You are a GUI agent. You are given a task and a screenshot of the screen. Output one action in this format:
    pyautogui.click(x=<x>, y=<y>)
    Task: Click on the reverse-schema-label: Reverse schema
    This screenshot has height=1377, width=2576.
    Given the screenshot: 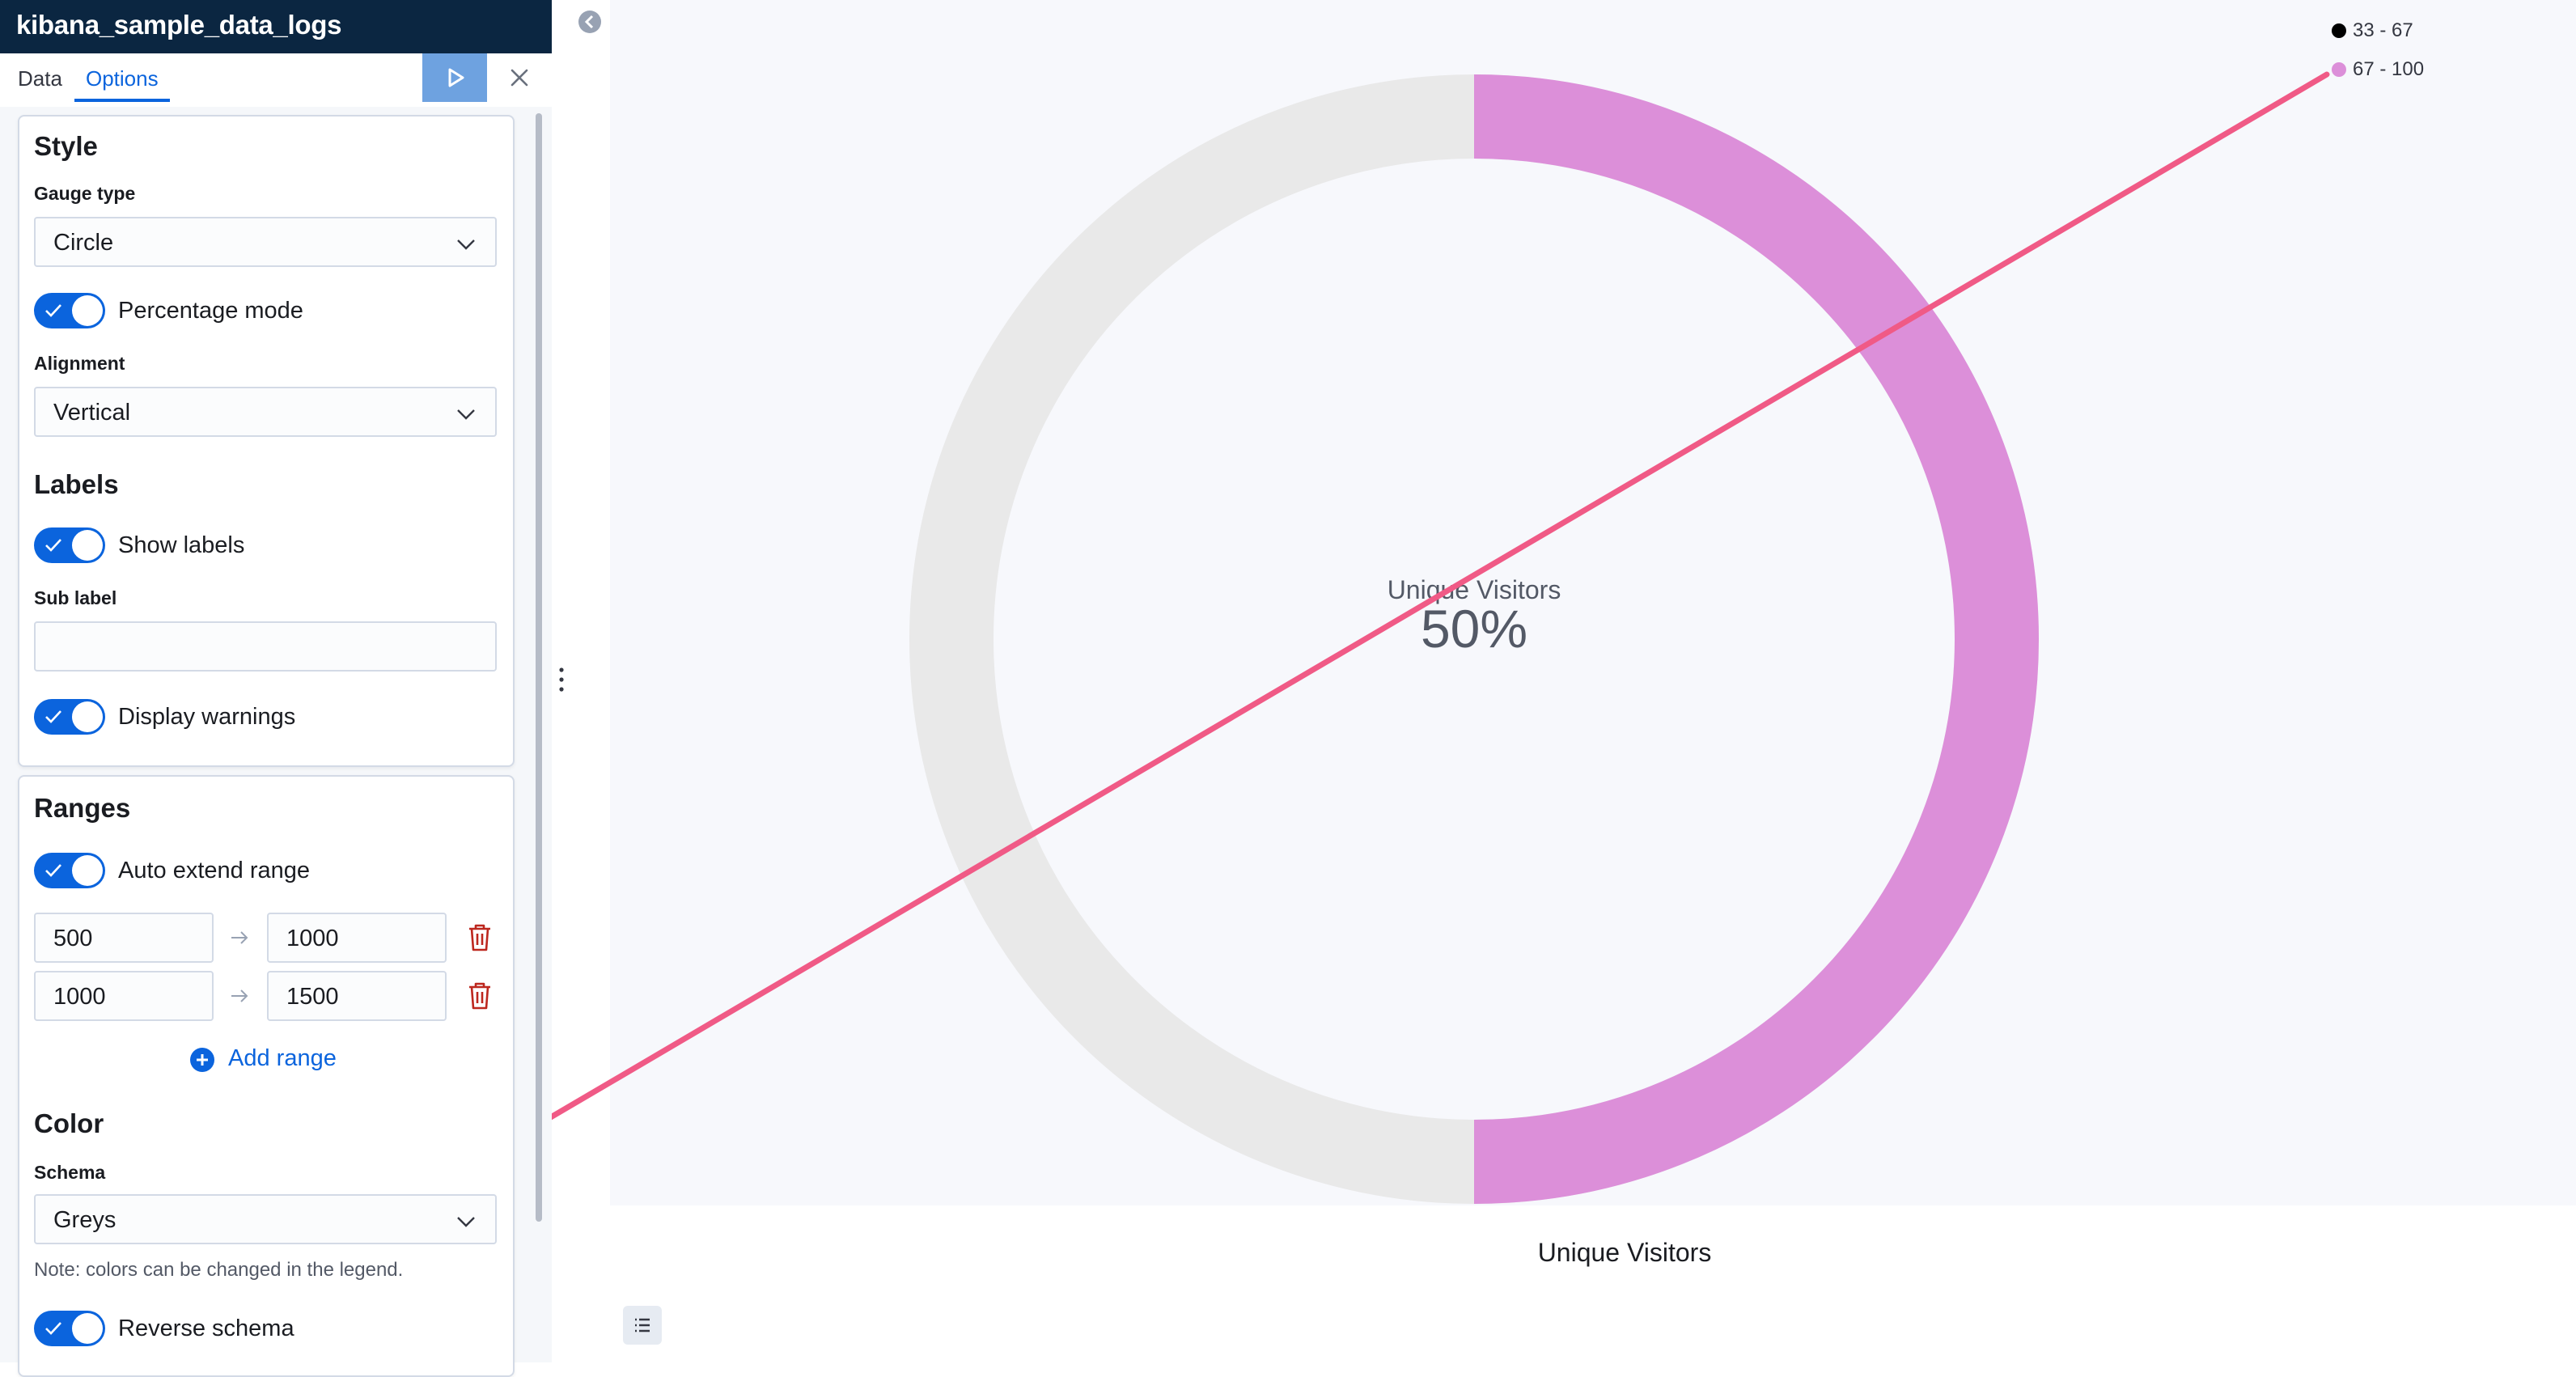 What is the action you would take?
    pyautogui.click(x=206, y=1328)
    